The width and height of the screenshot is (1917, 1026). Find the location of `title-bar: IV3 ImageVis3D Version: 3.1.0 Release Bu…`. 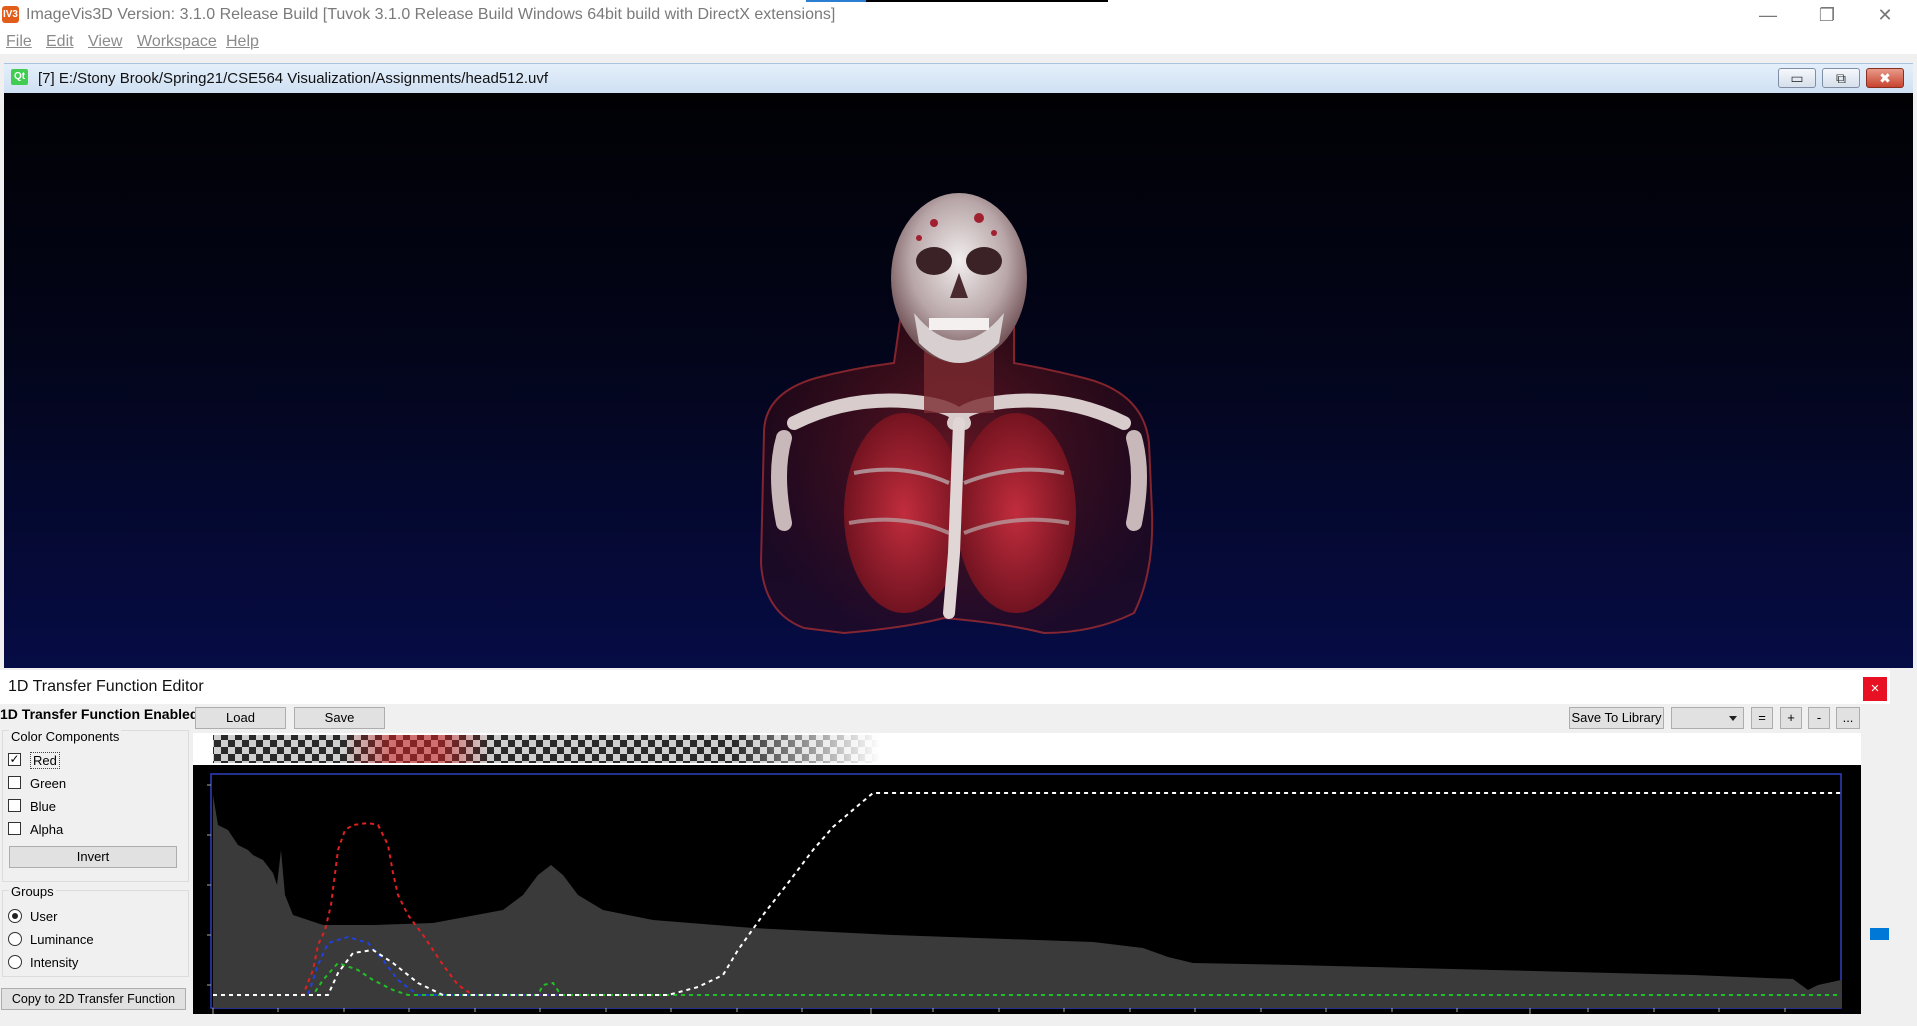

title-bar: IV3 ImageVis3D Version: 3.1.0 Release Bu… is located at coordinates (958, 15).